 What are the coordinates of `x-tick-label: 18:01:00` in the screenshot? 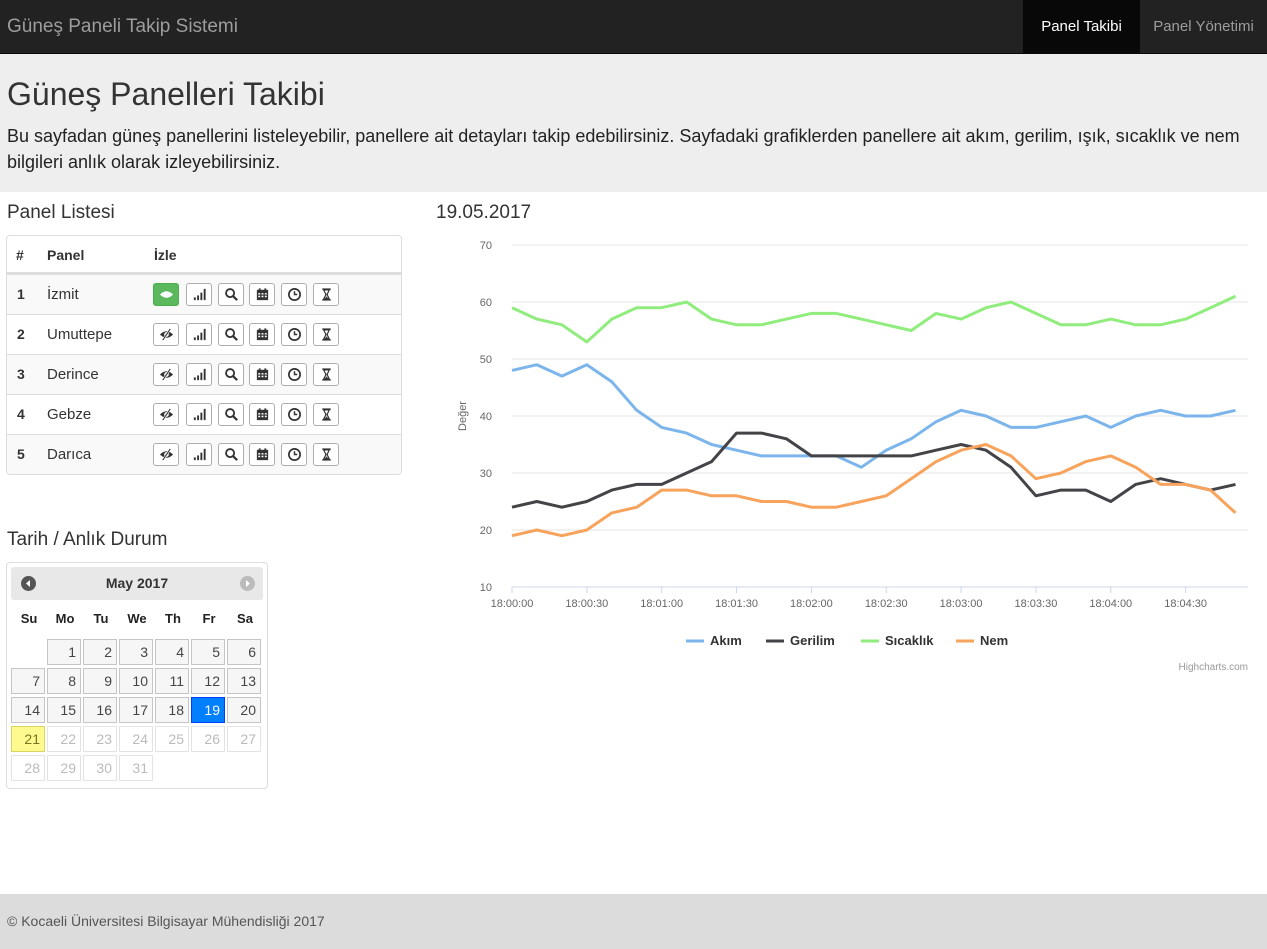 It's located at (661, 604).